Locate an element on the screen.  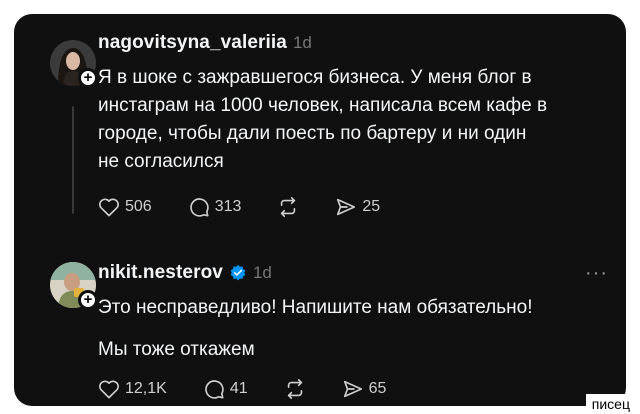
username: nikit.nesterov is located at coordinates (160, 273).